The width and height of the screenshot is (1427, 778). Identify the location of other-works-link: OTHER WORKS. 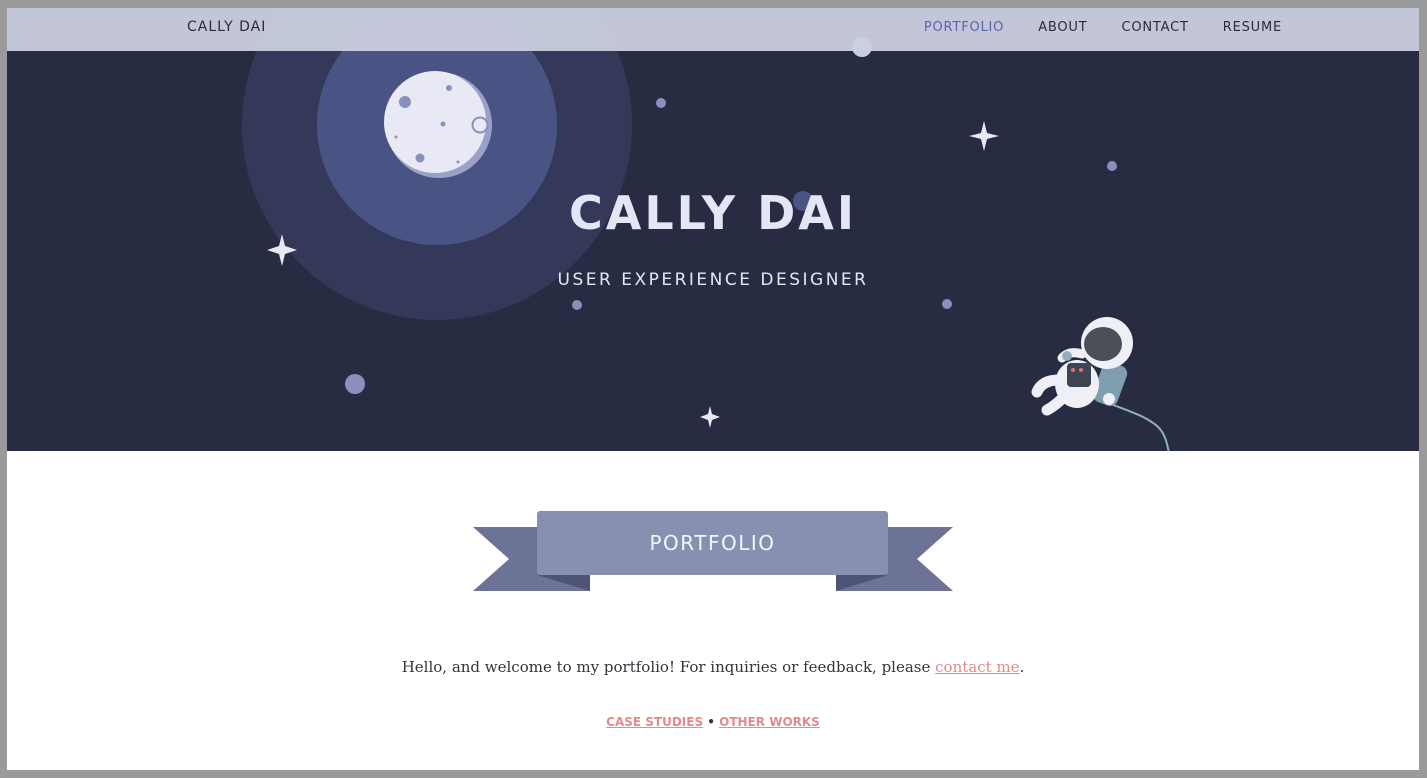
(769, 722).